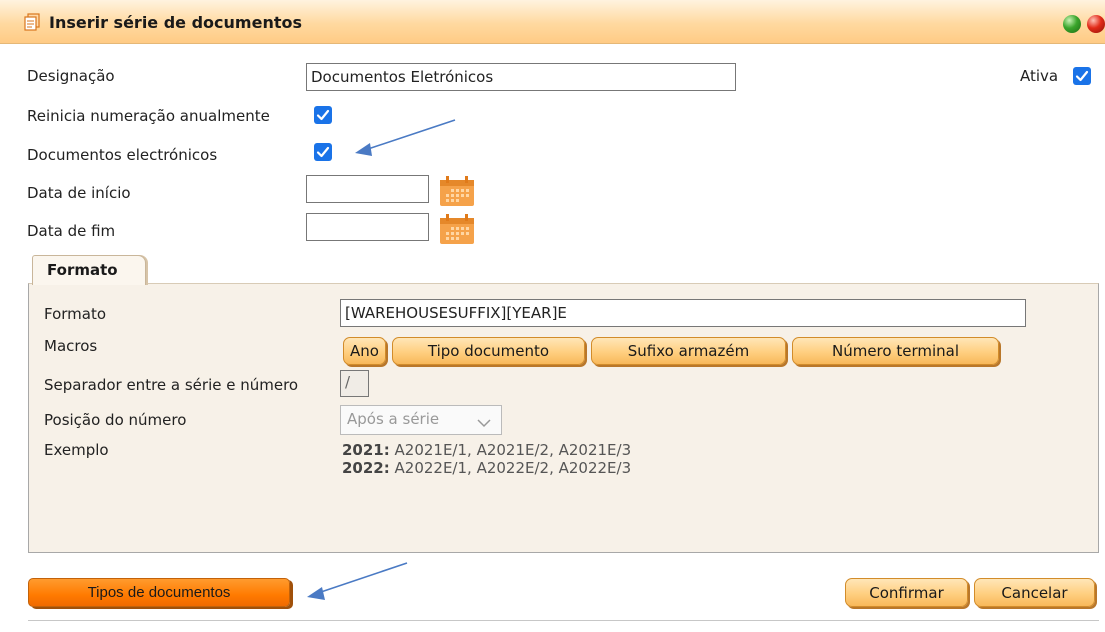 This screenshot has width=1105, height=632. Describe the element at coordinates (354, 383) in the screenshot. I see `separador-input: /` at that location.